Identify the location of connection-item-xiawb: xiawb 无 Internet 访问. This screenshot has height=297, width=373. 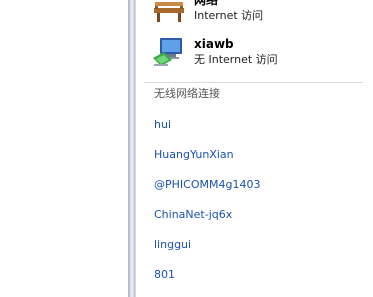
(262, 56).